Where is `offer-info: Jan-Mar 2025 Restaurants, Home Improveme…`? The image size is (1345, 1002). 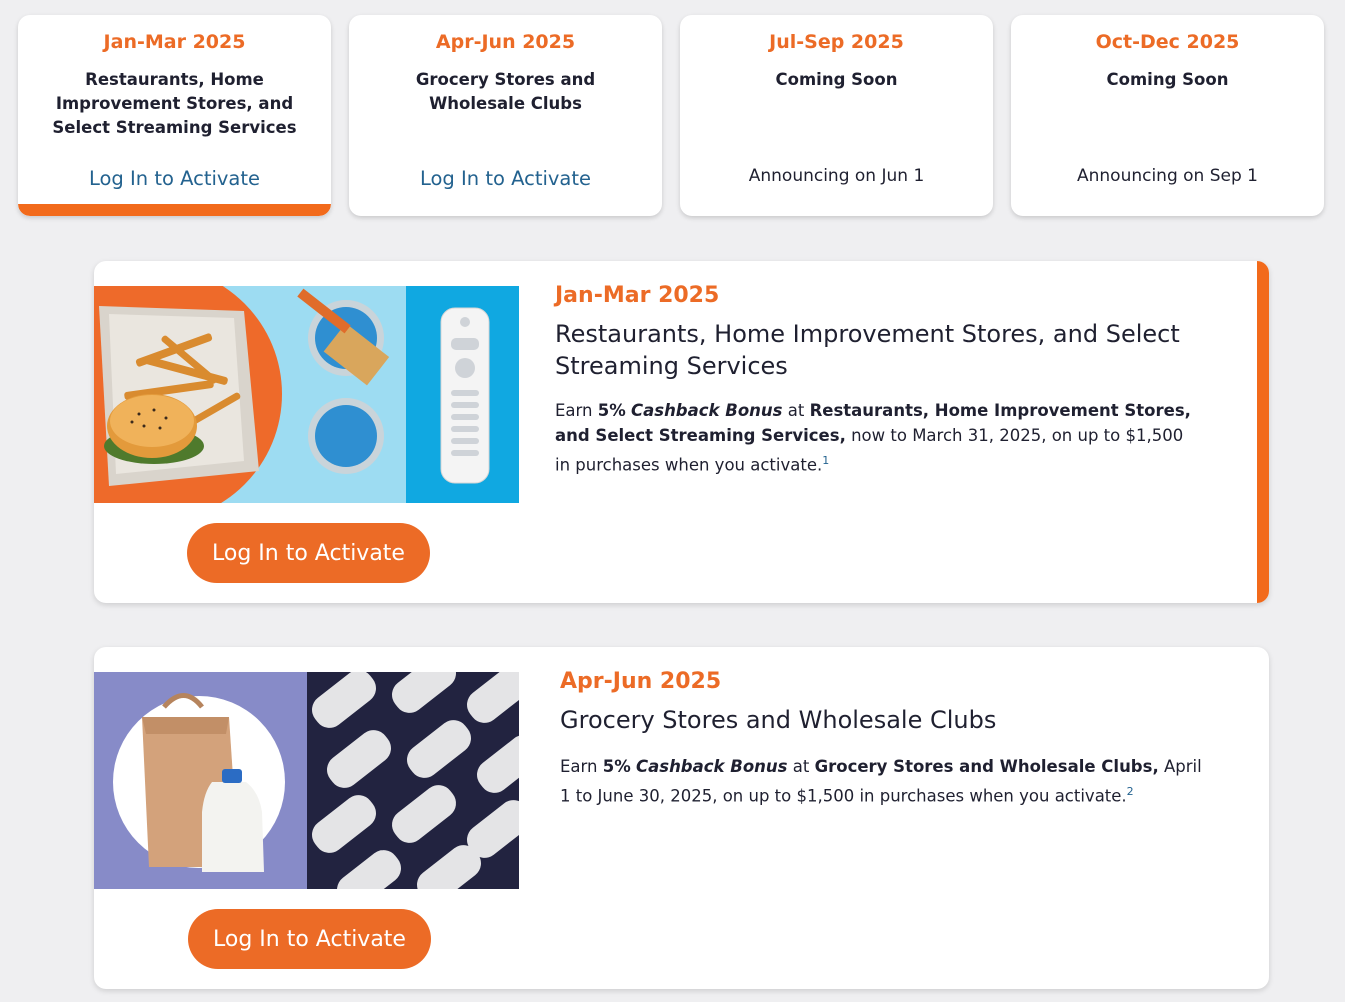 offer-info: Jan-Mar 2025 Restaurants, Home Improveme… is located at coordinates (875, 380).